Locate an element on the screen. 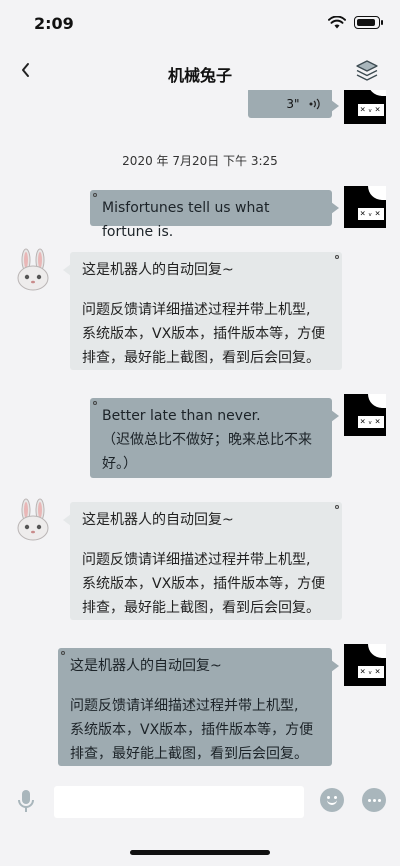  layers-icon is located at coordinates (367, 70).